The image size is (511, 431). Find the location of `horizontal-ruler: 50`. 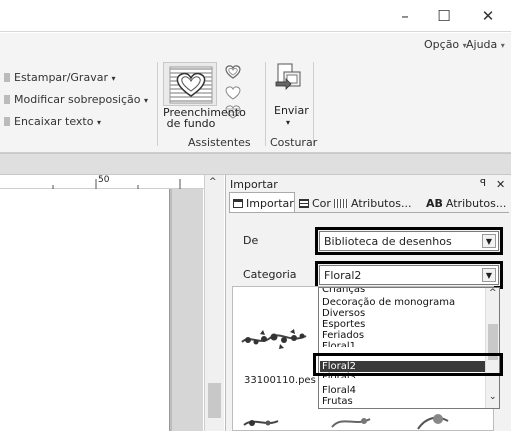

horizontal-ruler: 50 is located at coordinates (102, 182).